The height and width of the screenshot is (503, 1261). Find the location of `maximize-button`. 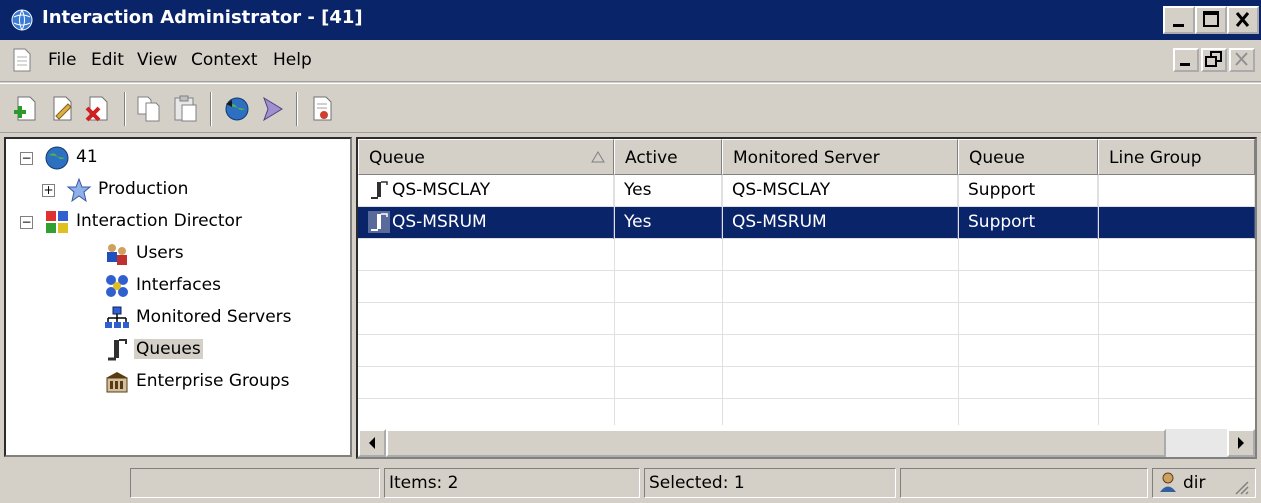

maximize-button is located at coordinates (1211, 20).